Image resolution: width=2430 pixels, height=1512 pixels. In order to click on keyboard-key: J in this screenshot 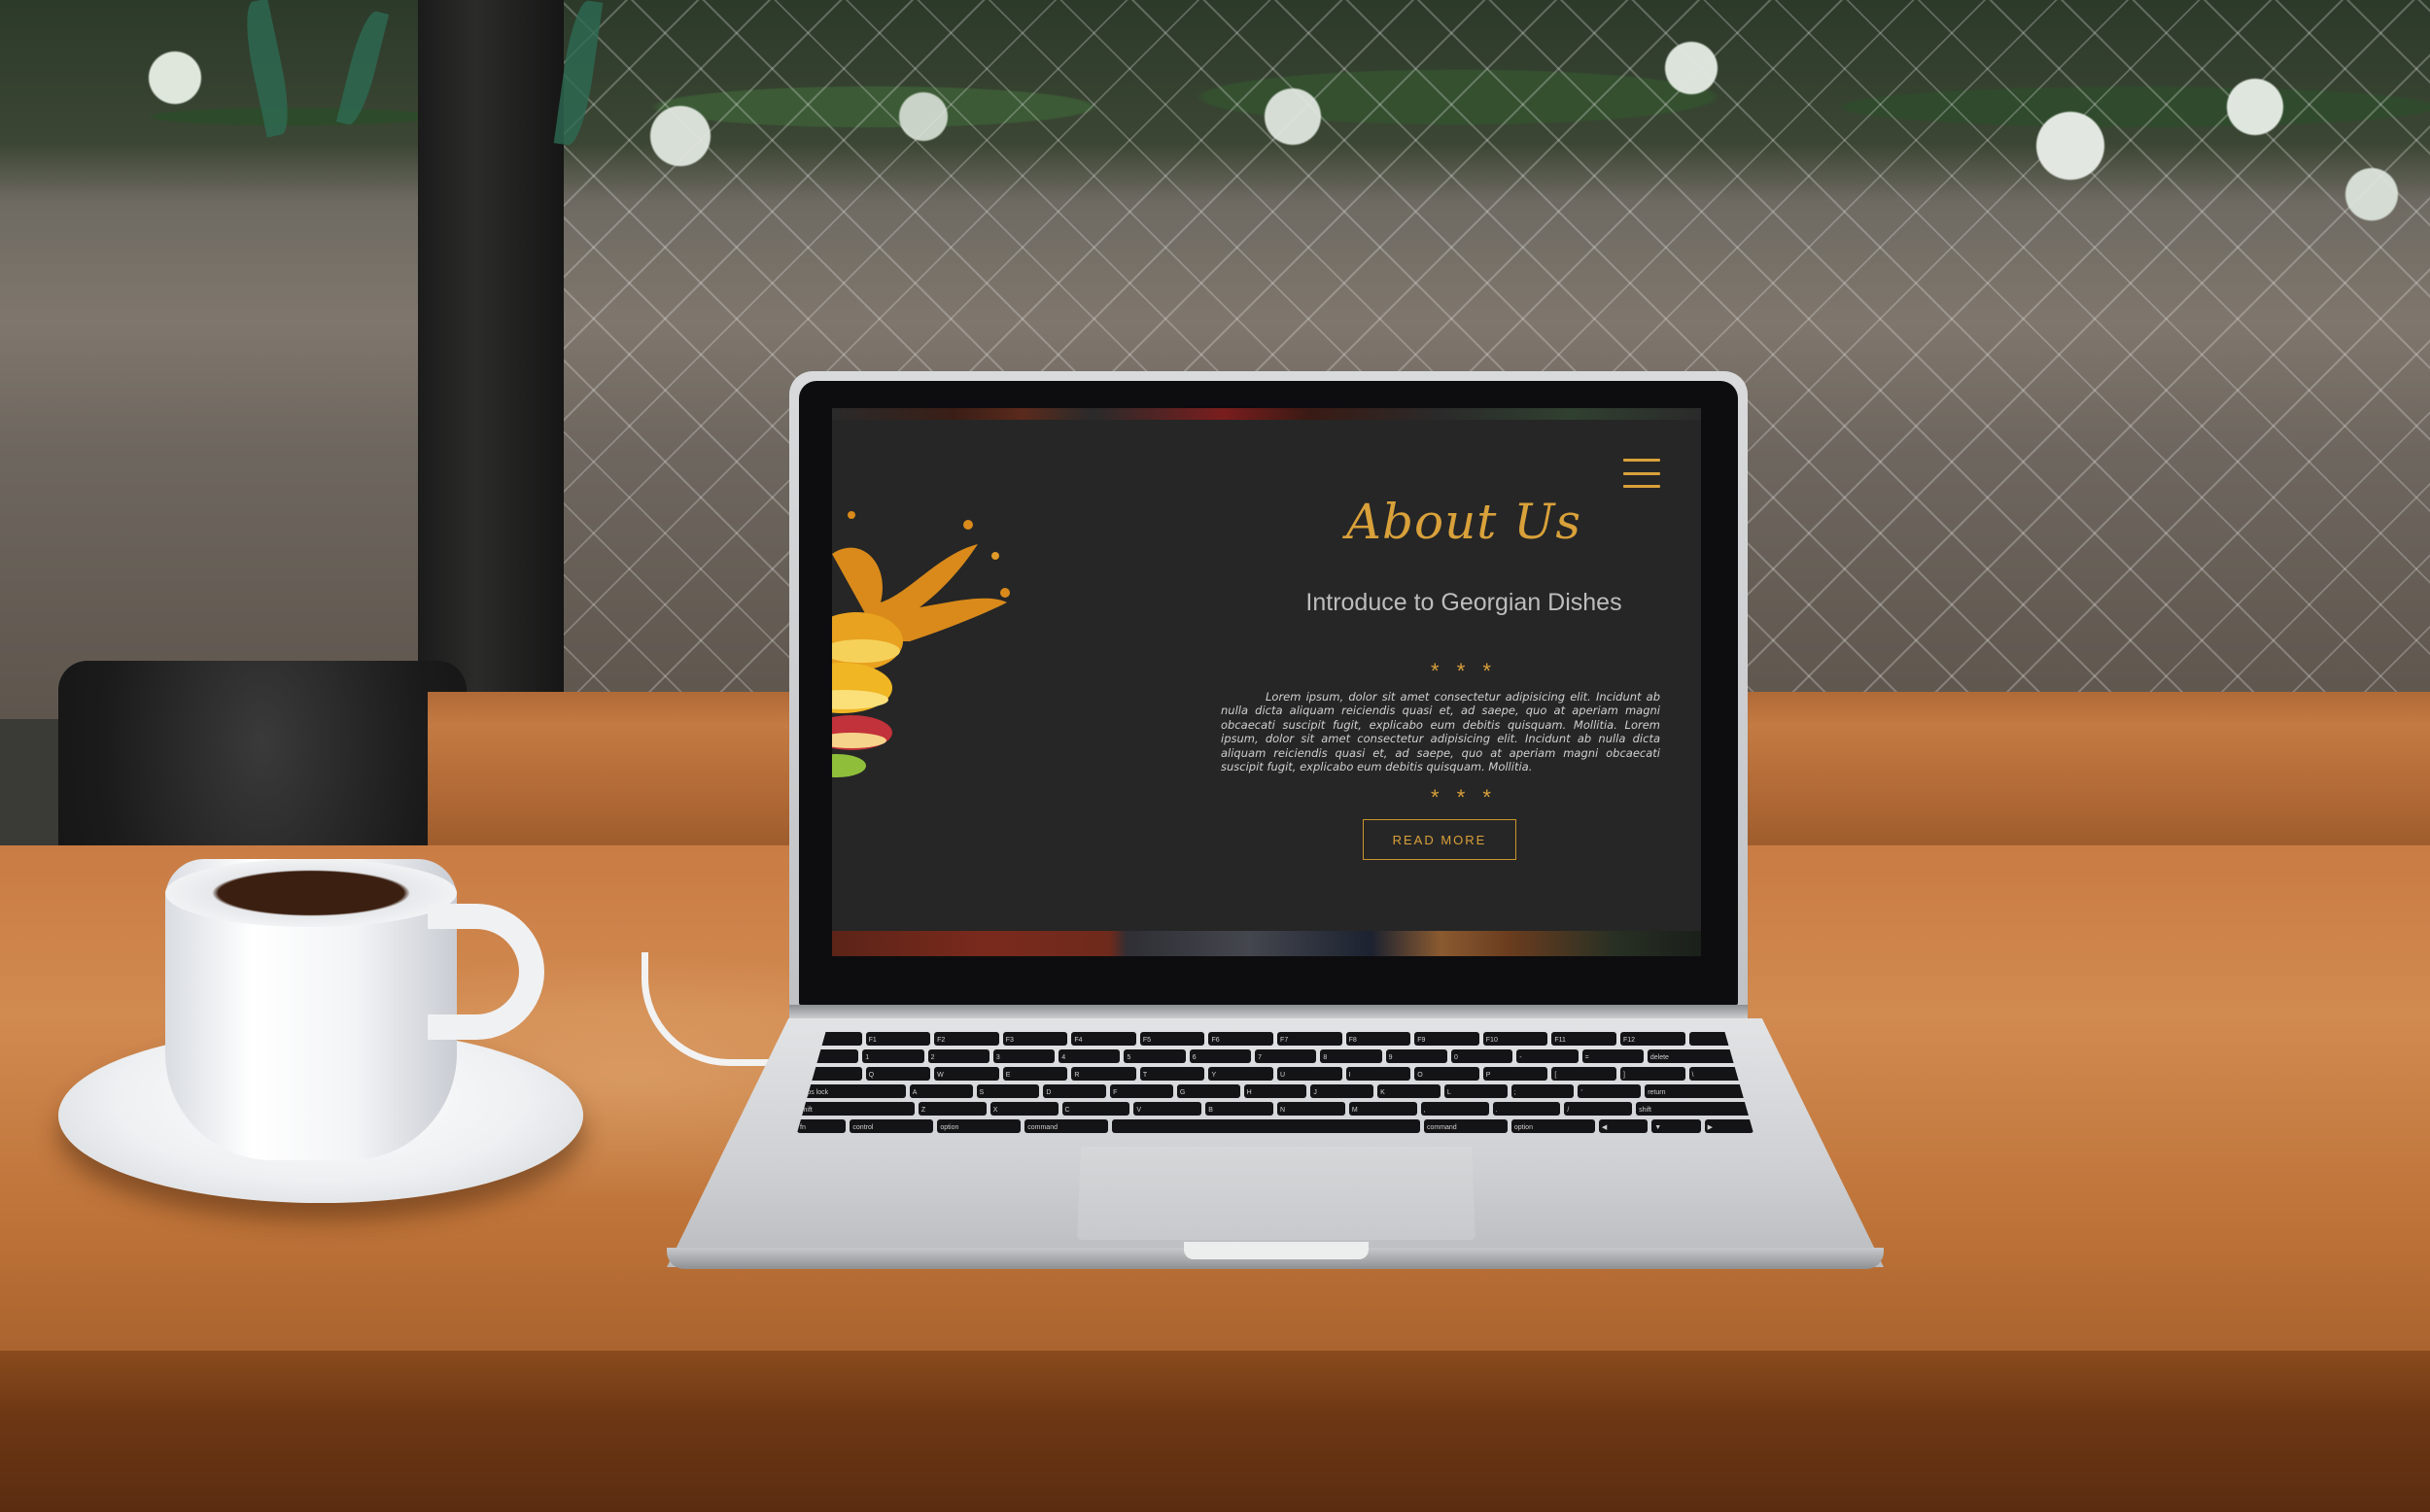, I will do `click(1342, 1091)`.